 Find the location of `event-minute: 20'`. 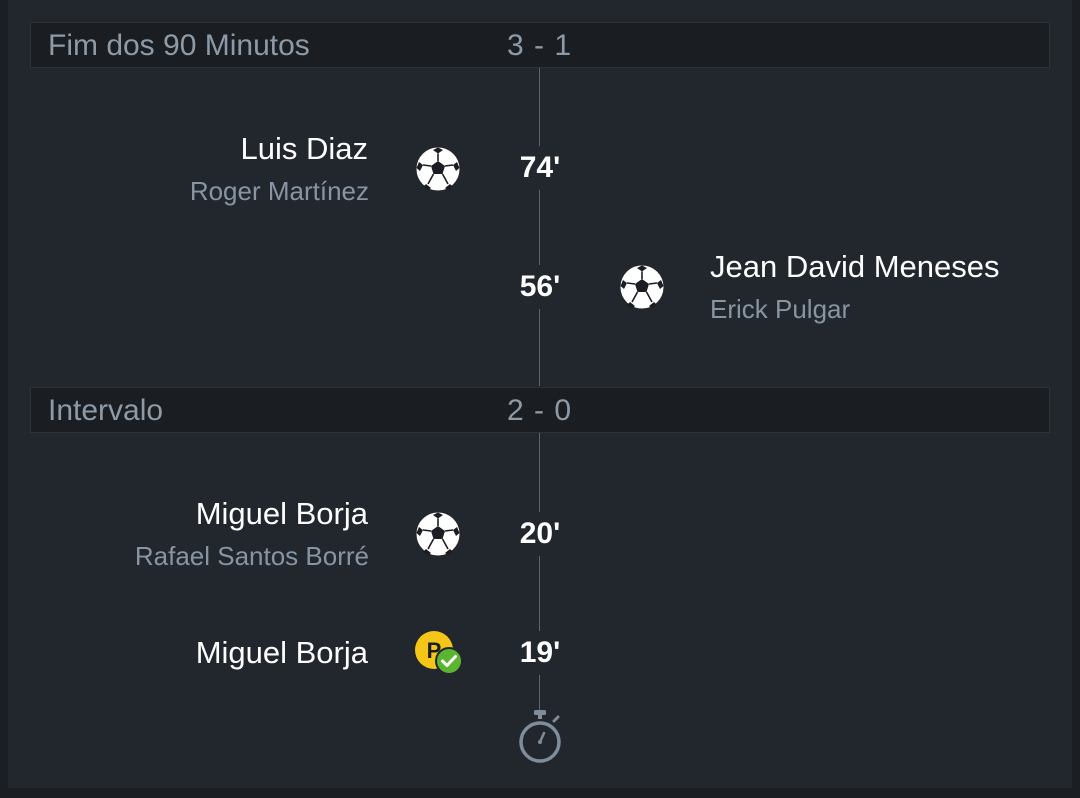

event-minute: 20' is located at coordinates (540, 534).